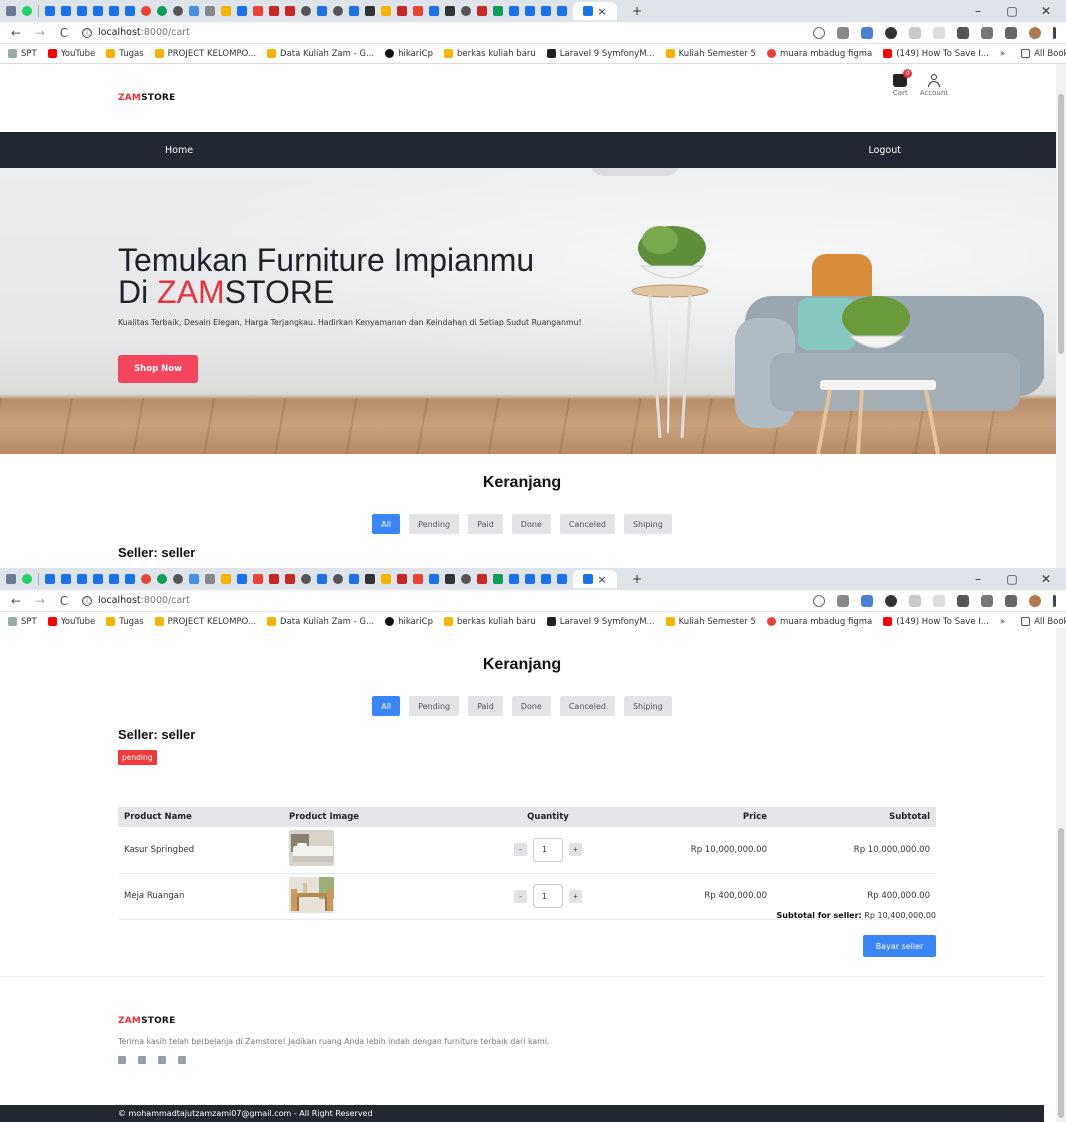  I want to click on zoom-icon, so click(819, 32).